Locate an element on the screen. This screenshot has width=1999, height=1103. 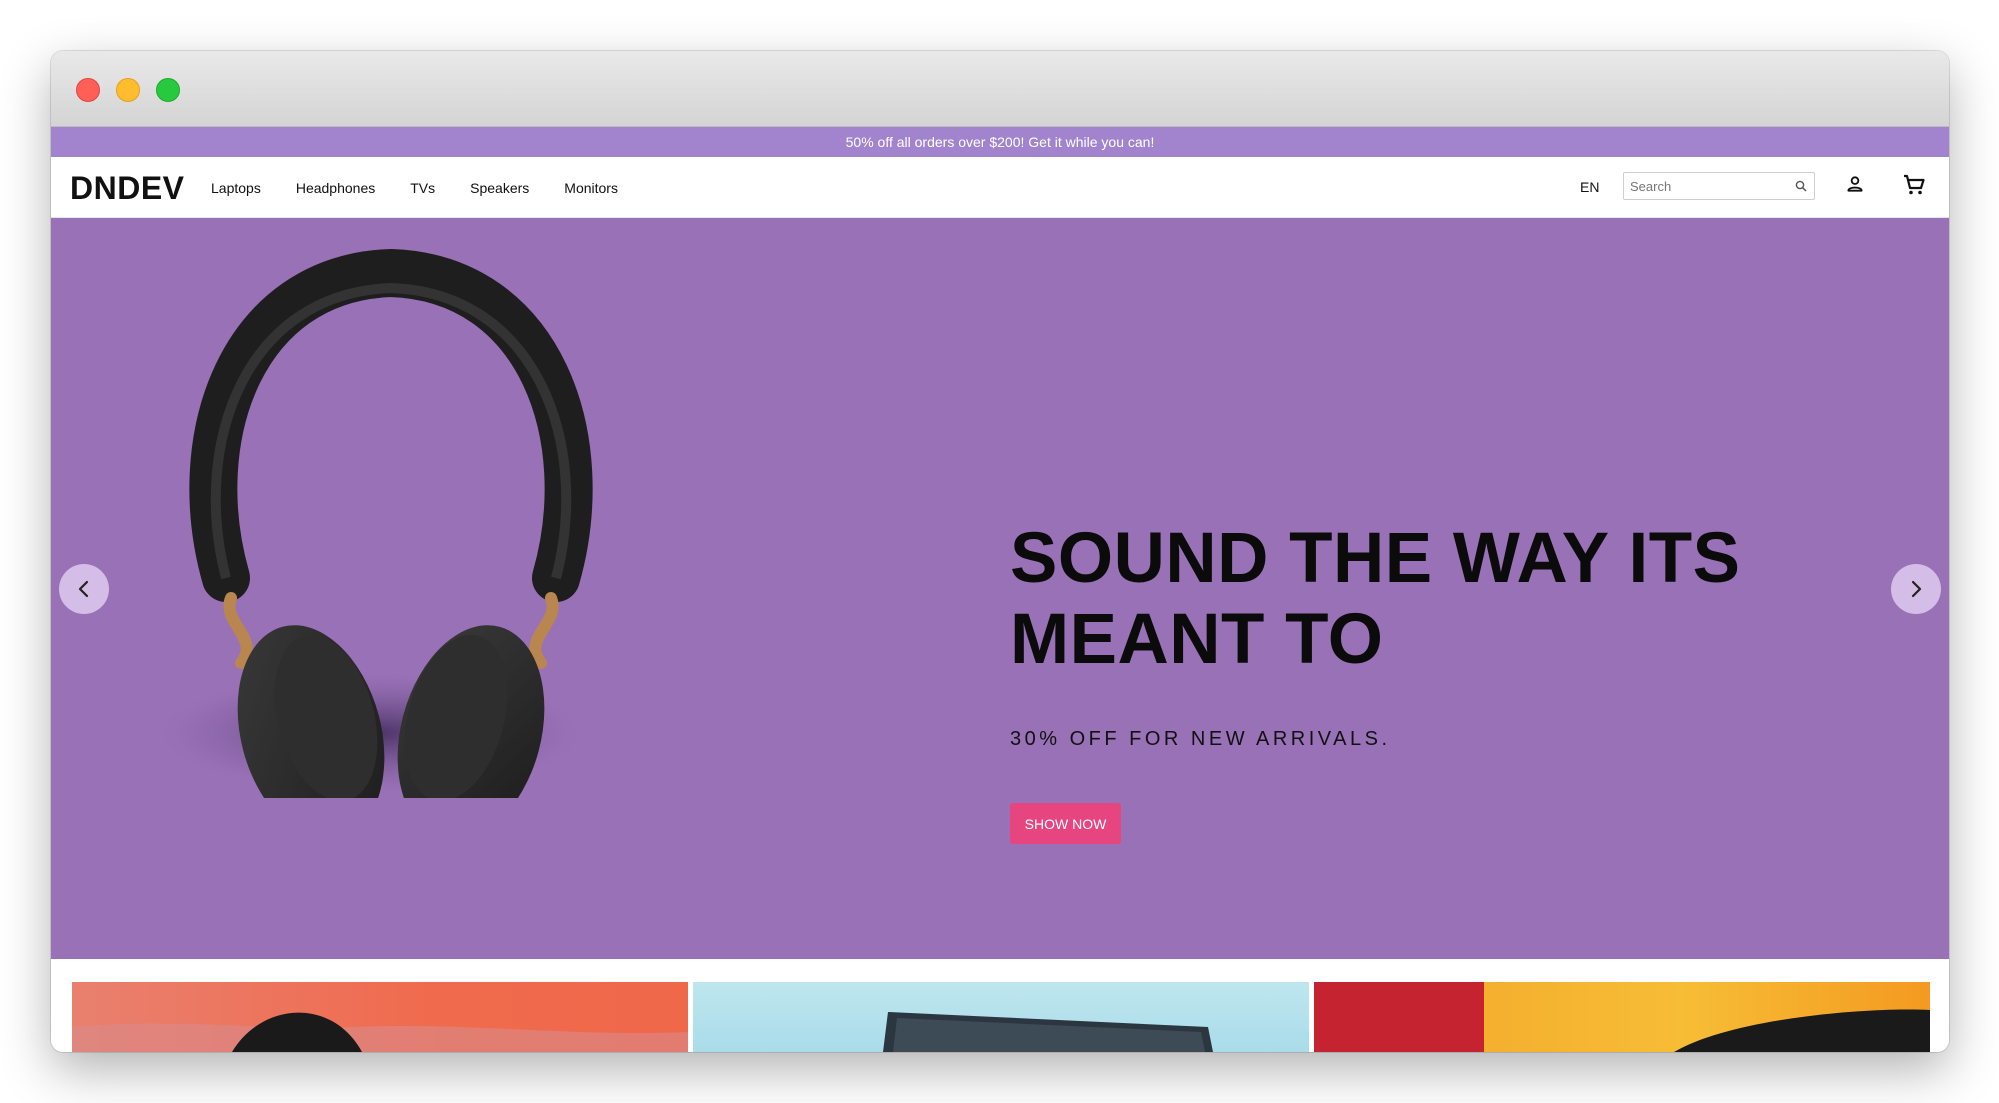
category-cards is located at coordinates (1000, 1005).